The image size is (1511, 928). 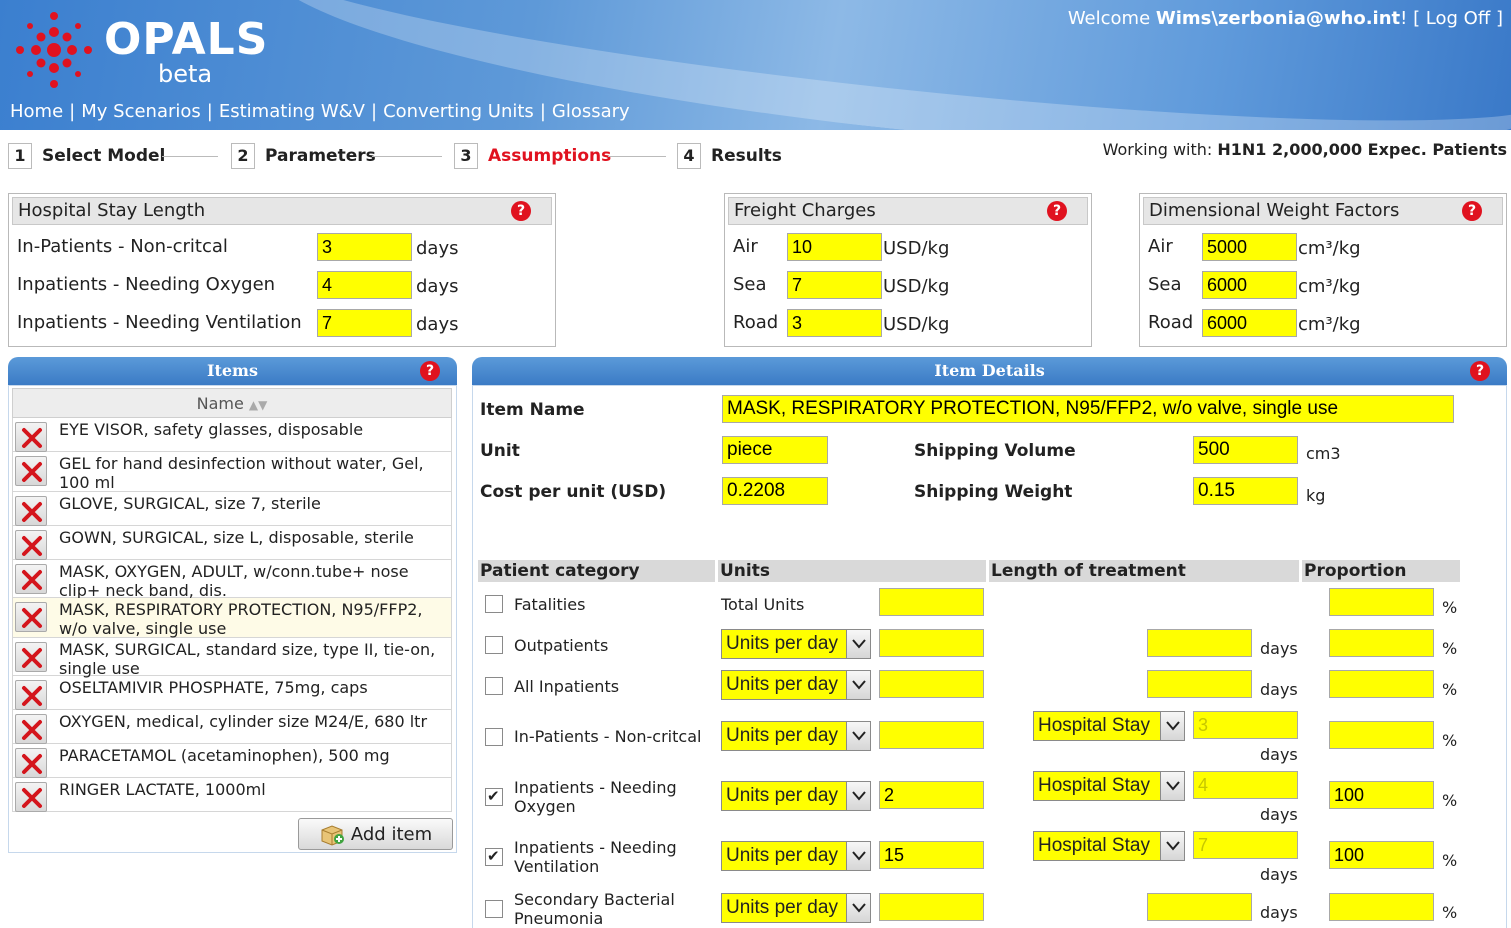 What do you see at coordinates (232, 693) in the screenshot?
I see `list-item: OSELTAMIVIR PHOSPHATE, 75mg, caps` at bounding box center [232, 693].